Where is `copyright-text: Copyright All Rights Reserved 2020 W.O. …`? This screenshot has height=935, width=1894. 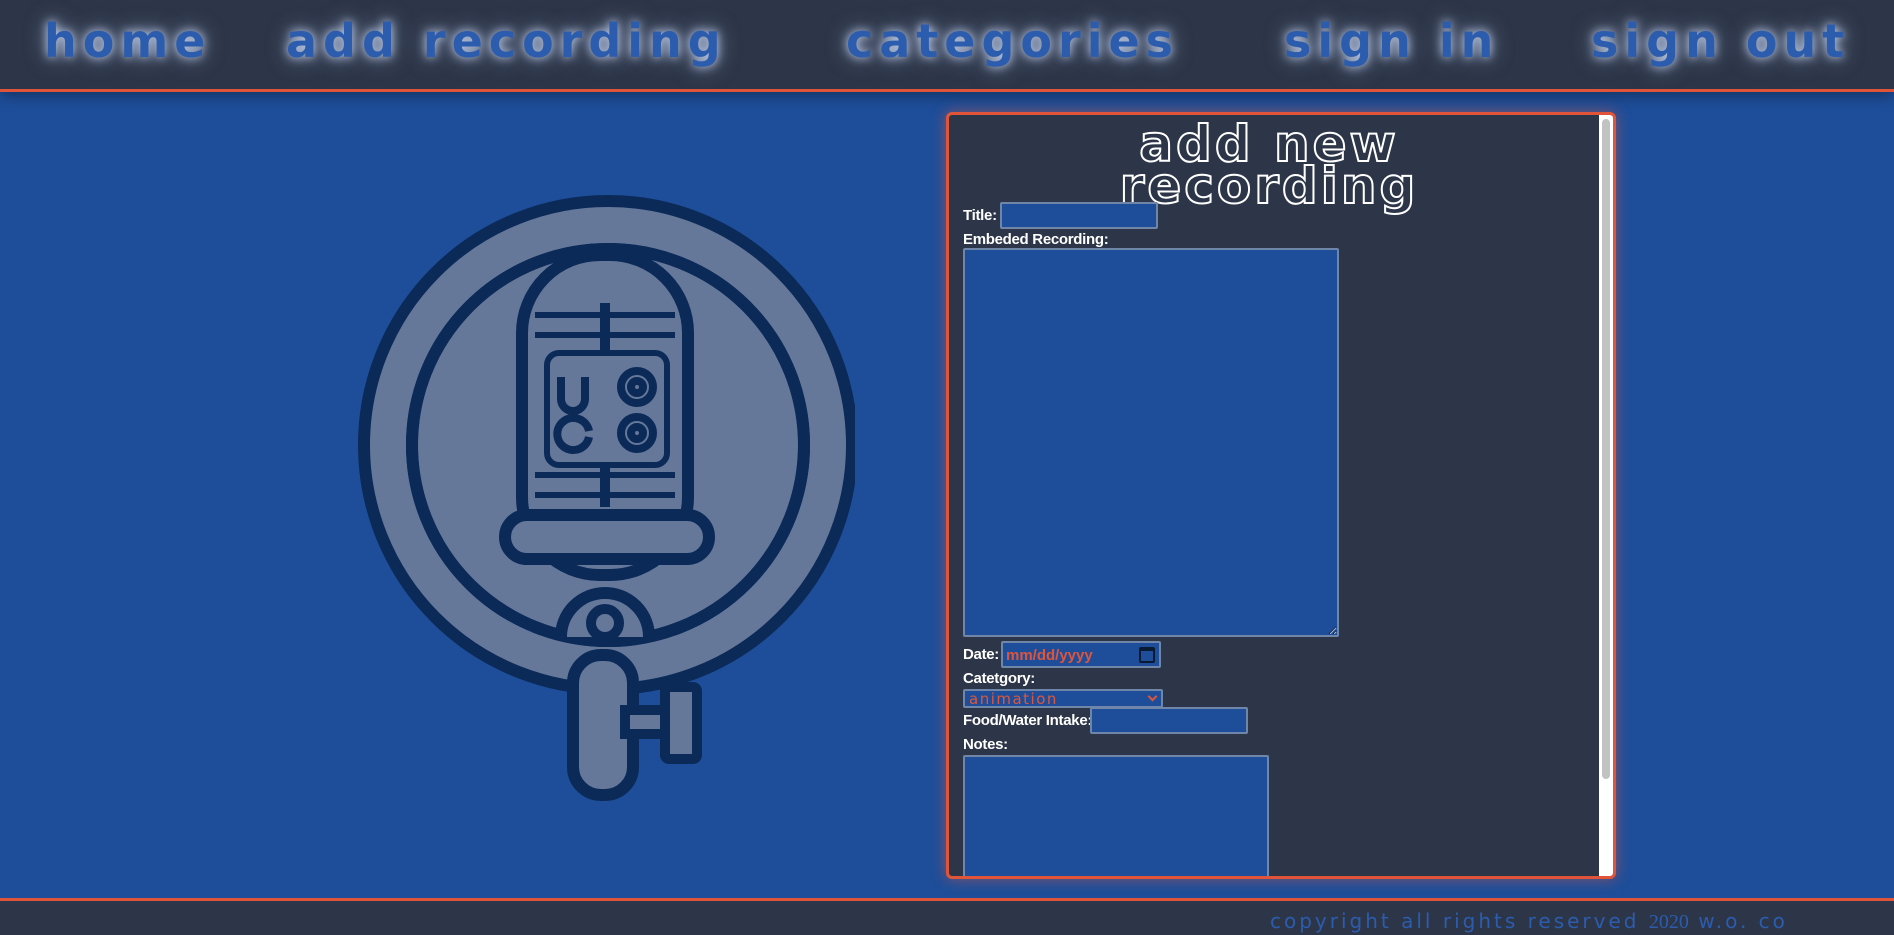
copyright-text: Copyright All Rights Reserved 2020 W.O. … is located at coordinates (1529, 921).